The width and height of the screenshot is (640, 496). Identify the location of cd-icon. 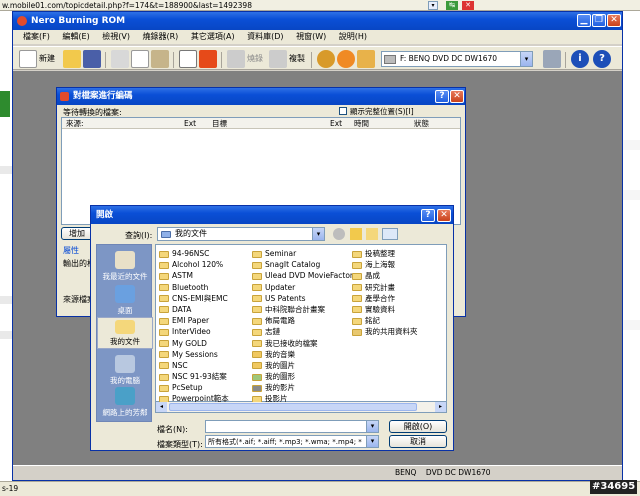
(346, 59).